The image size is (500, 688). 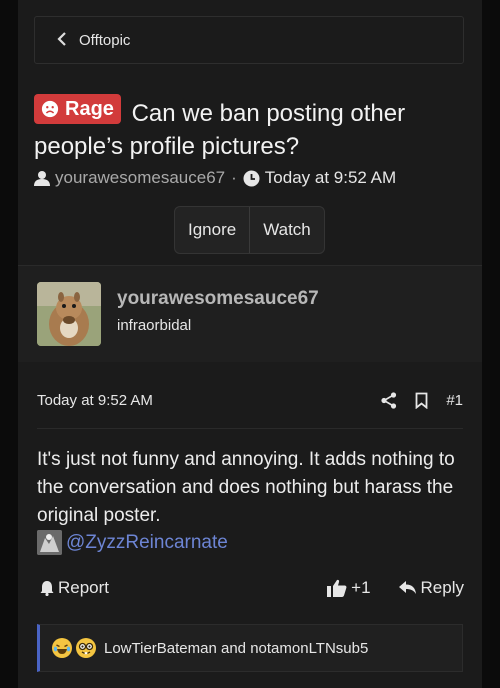 I want to click on breadcrumb-label: Offtopic, so click(x=105, y=40).